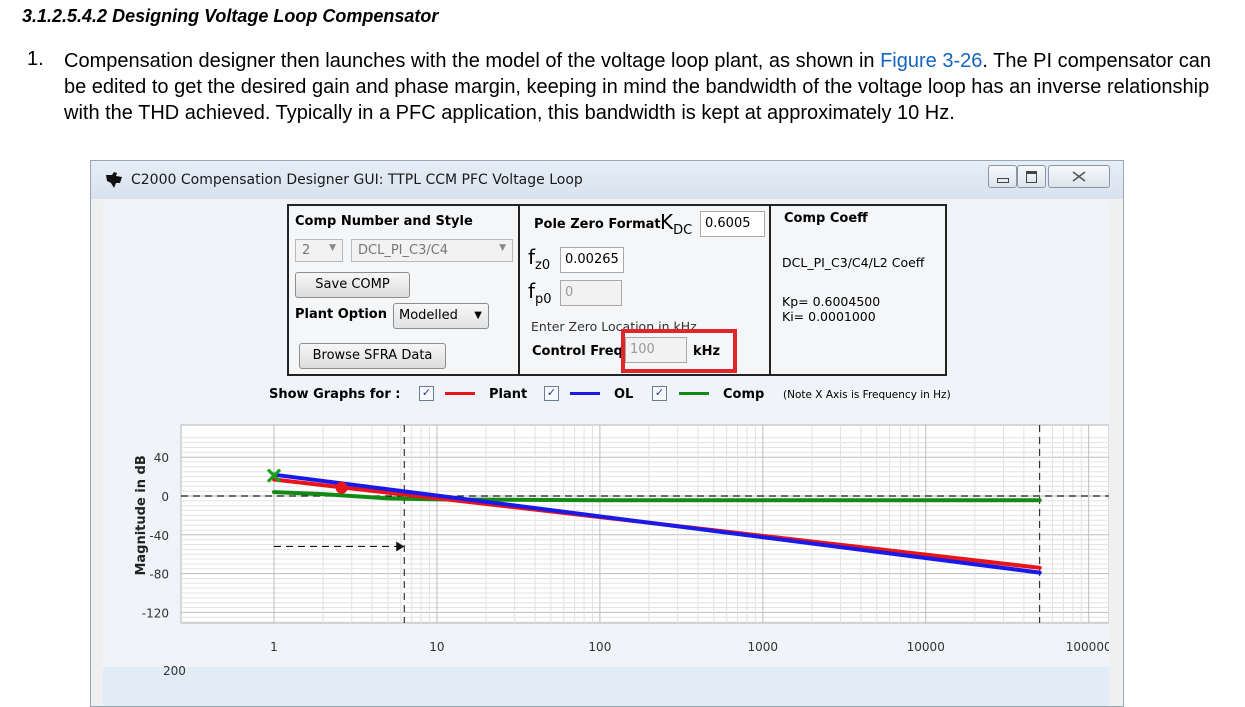  Describe the element at coordinates (428, 315) in the screenshot. I see `plant-option-value: Modelled` at that location.